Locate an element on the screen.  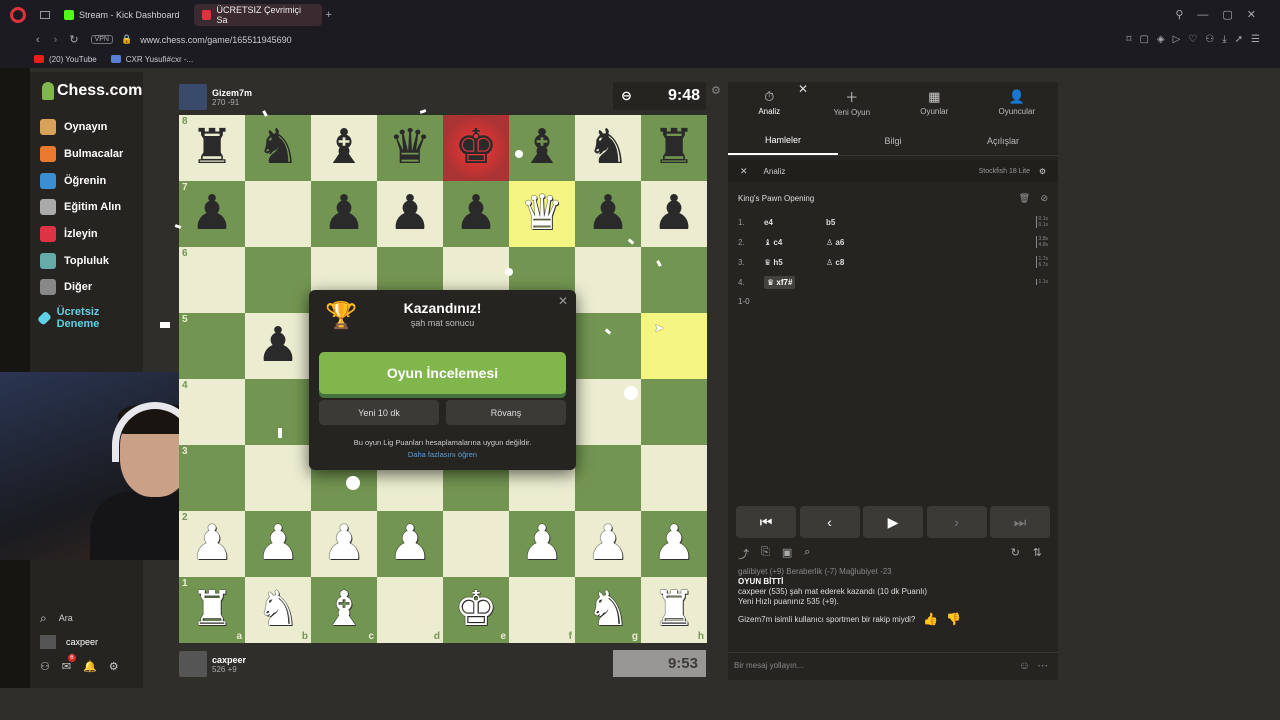
square-a3: 3 is located at coordinates (212, 478).